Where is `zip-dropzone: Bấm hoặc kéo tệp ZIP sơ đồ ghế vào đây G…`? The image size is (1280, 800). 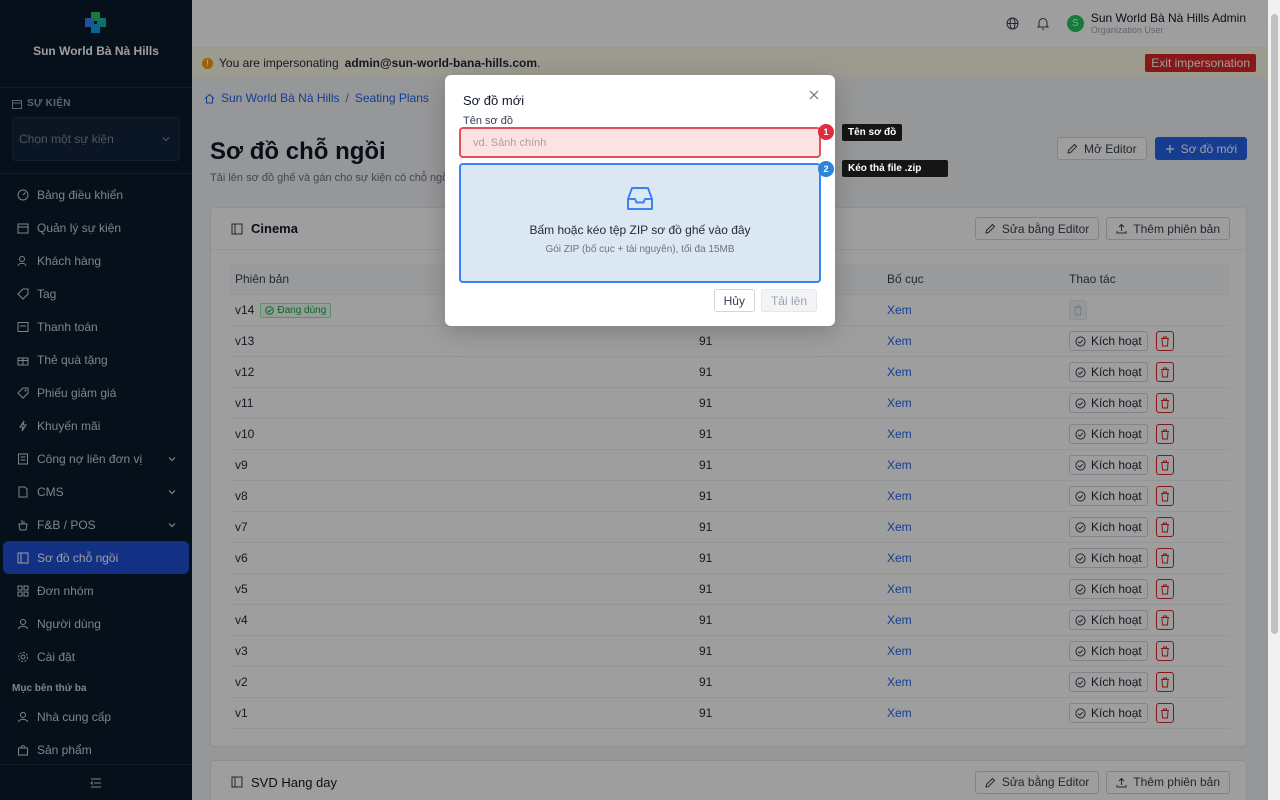 zip-dropzone: Bấm hoặc kéo tệp ZIP sơ đồ ghế vào đây G… is located at coordinates (640, 223).